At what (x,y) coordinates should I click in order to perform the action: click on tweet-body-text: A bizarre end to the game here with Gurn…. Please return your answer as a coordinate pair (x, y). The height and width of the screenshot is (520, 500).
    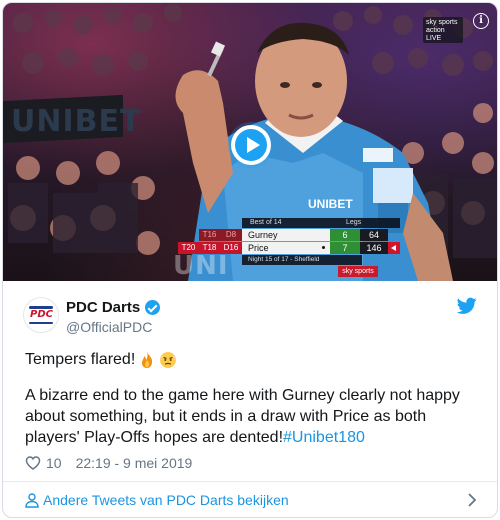
    Looking at the image, I should click on (242, 416).